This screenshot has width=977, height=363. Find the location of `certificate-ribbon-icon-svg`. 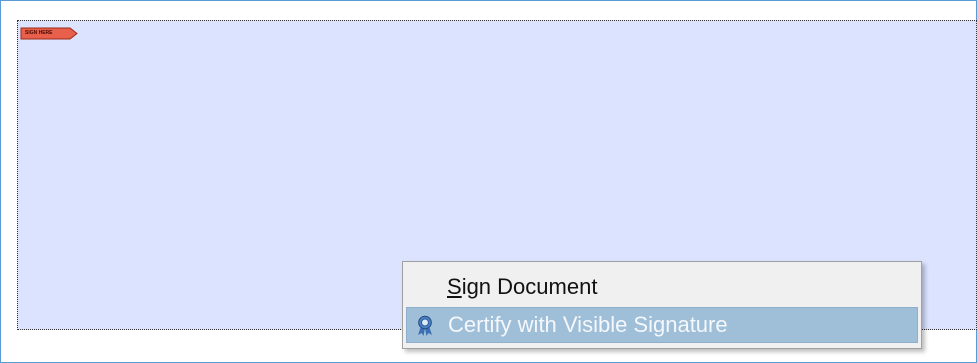

certificate-ribbon-icon-svg is located at coordinates (425, 325).